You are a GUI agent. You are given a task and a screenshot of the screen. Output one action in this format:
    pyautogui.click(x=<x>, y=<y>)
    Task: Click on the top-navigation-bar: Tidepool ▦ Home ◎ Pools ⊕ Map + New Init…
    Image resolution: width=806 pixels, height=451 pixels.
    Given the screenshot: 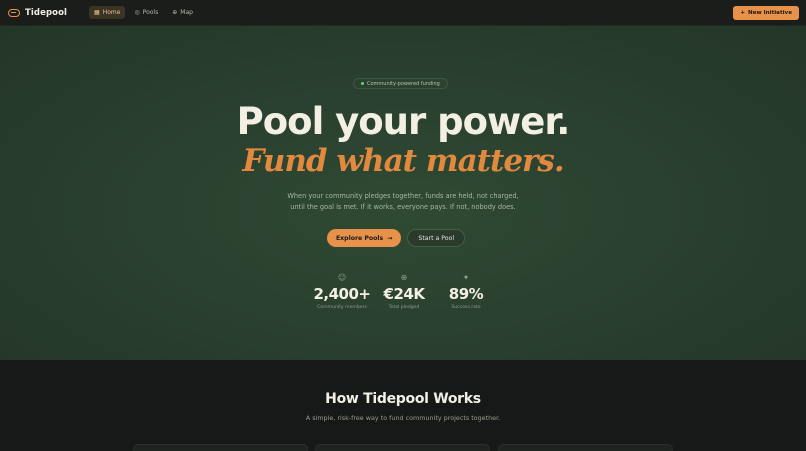 What is the action you would take?
    pyautogui.click(x=403, y=13)
    